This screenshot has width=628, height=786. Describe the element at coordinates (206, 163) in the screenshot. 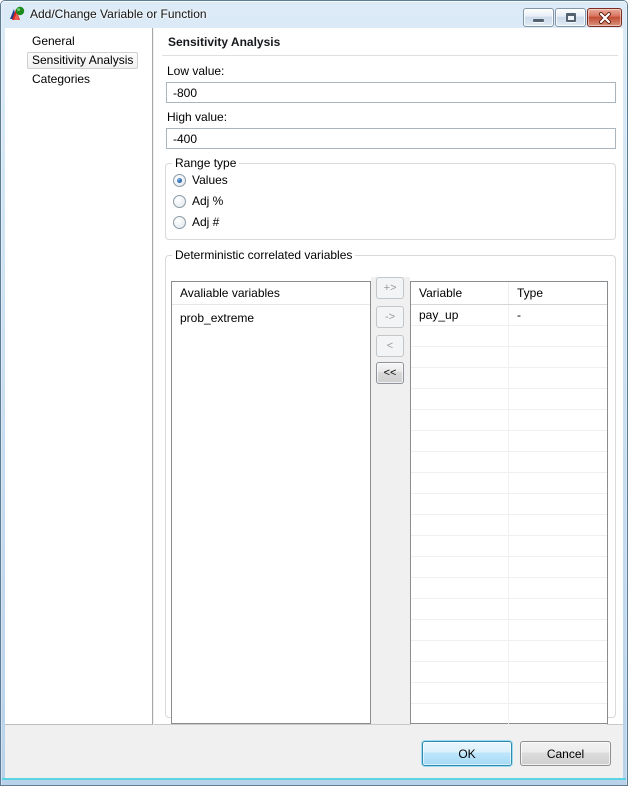

I see `range-type-legend: Range type` at that location.